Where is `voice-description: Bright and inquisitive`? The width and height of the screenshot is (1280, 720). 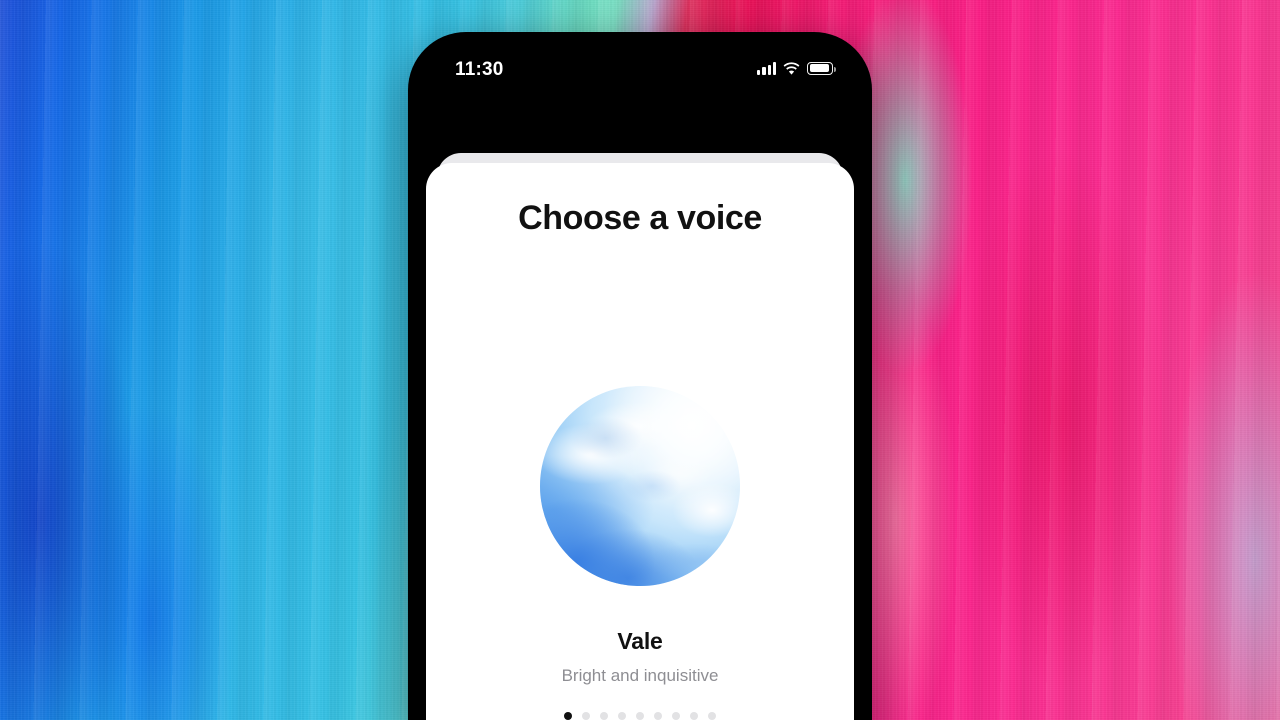
voice-description: Bright and inquisitive is located at coordinates (640, 675).